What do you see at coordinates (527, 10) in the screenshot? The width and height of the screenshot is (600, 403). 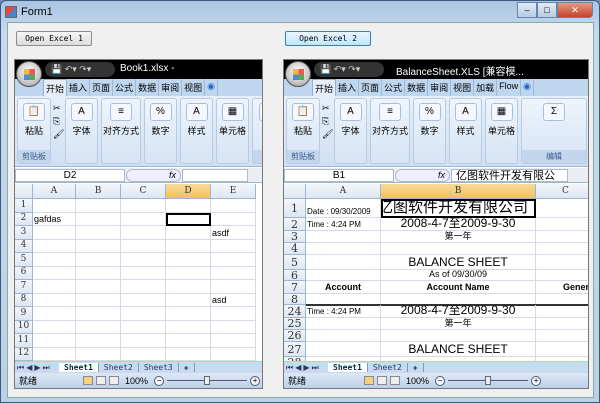 I see `minimize-button: –` at bounding box center [527, 10].